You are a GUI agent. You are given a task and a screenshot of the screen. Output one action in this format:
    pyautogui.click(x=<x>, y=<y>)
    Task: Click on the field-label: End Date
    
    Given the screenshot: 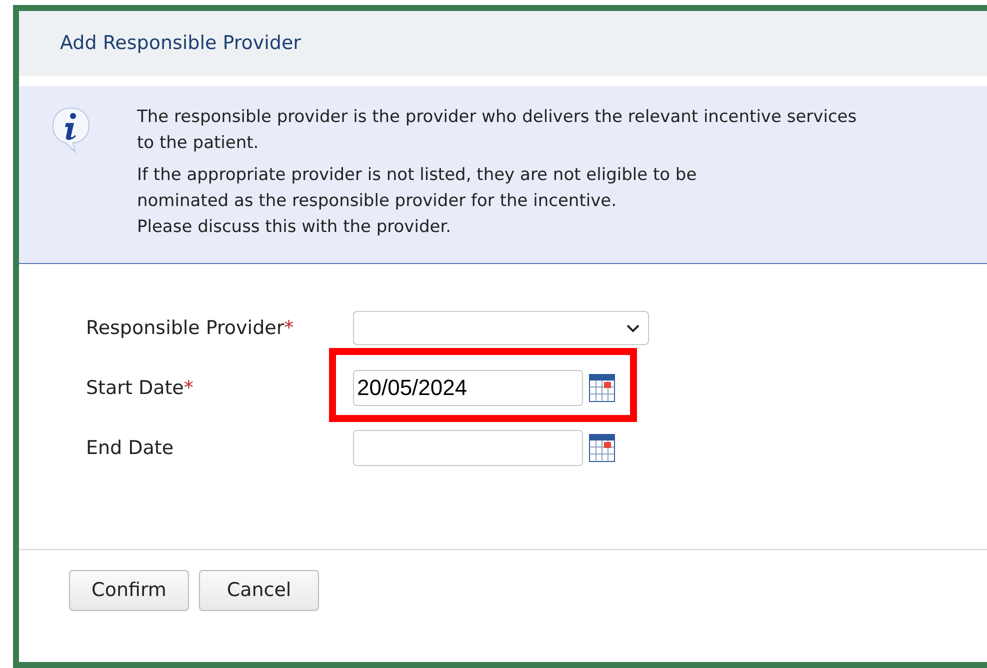 What is the action you would take?
    pyautogui.click(x=130, y=448)
    